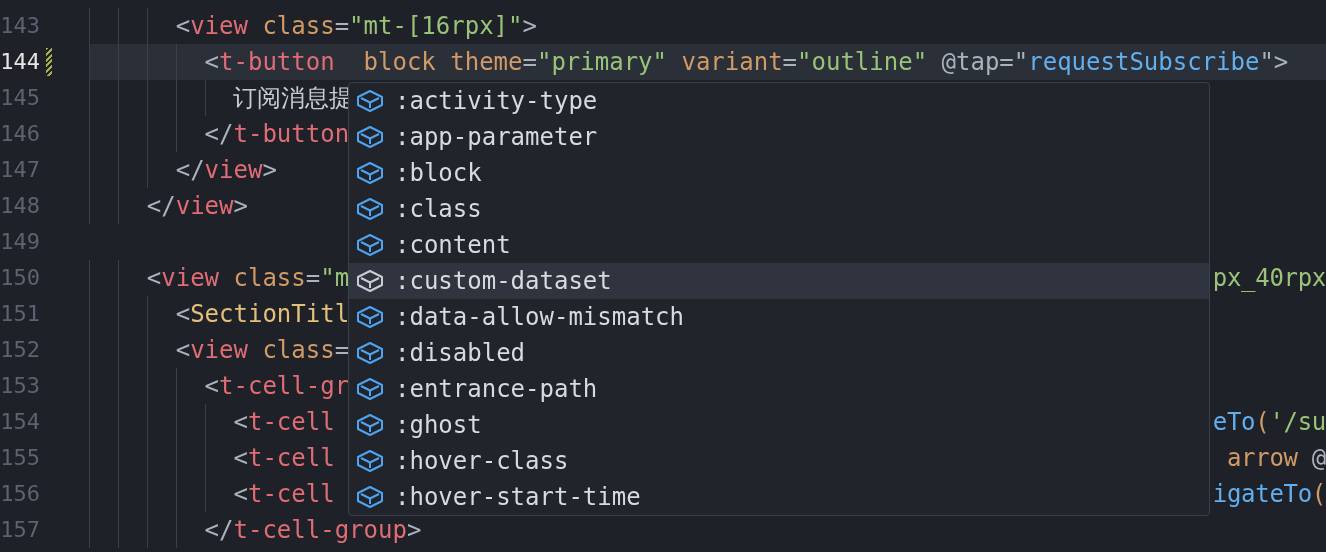 Image resolution: width=1326 pixels, height=552 pixels. What do you see at coordinates (20, 278) in the screenshot?
I see `line-number: 150` at bounding box center [20, 278].